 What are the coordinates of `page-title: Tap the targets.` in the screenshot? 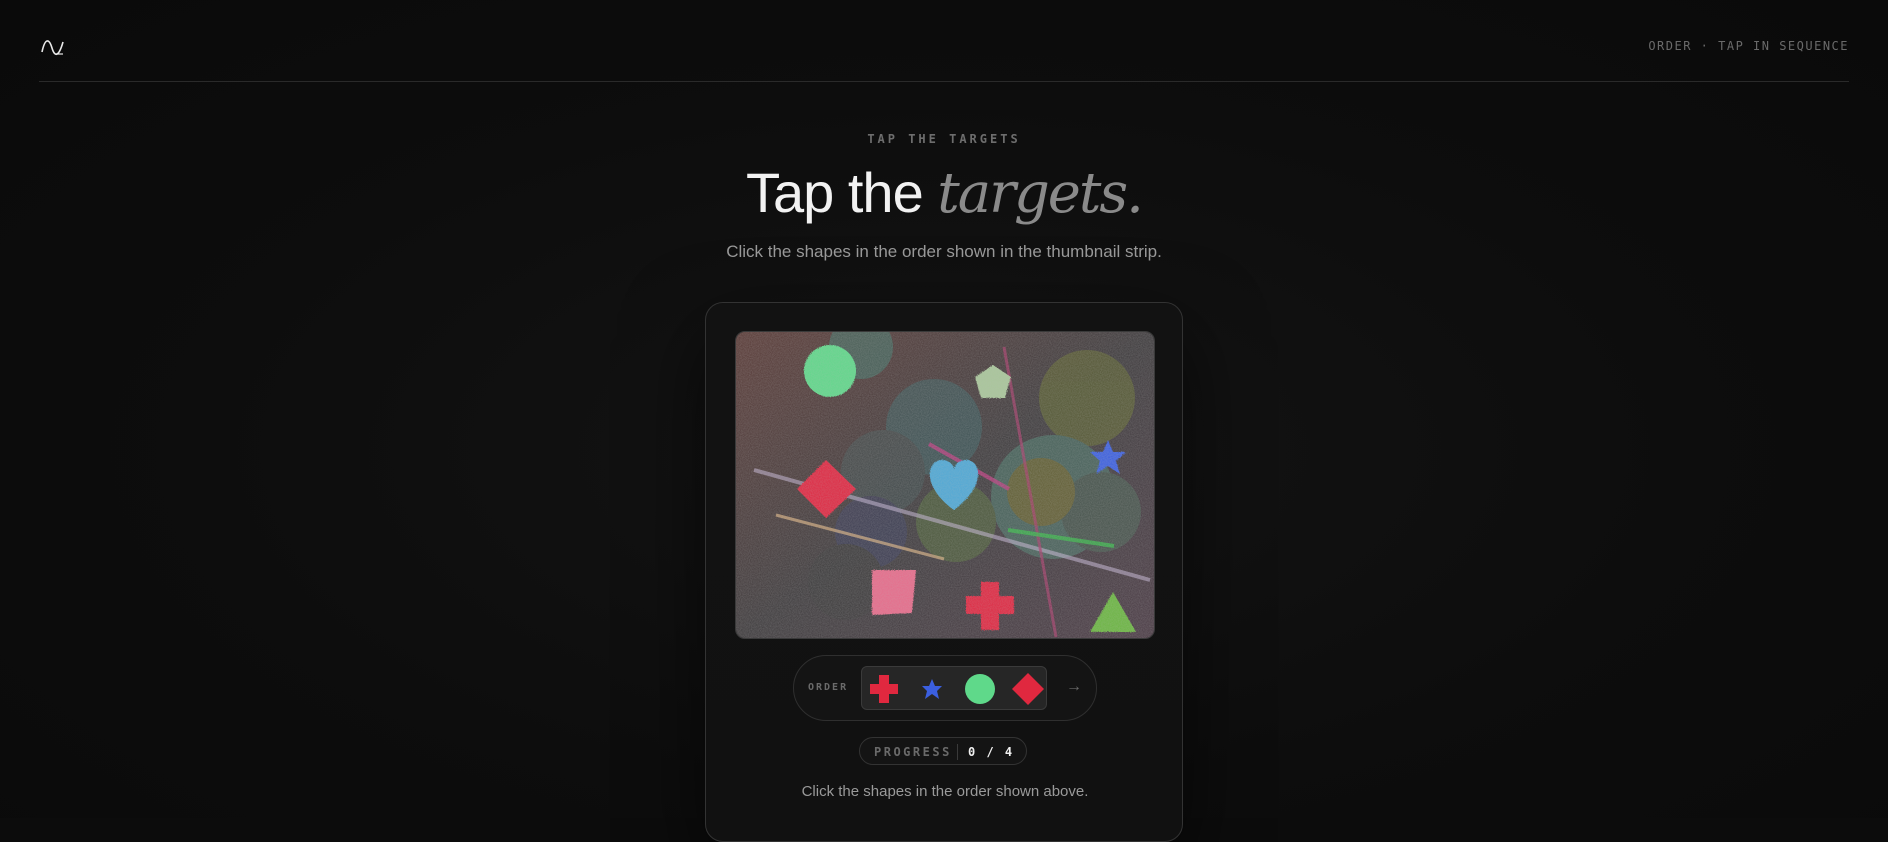 It's located at (944, 193).